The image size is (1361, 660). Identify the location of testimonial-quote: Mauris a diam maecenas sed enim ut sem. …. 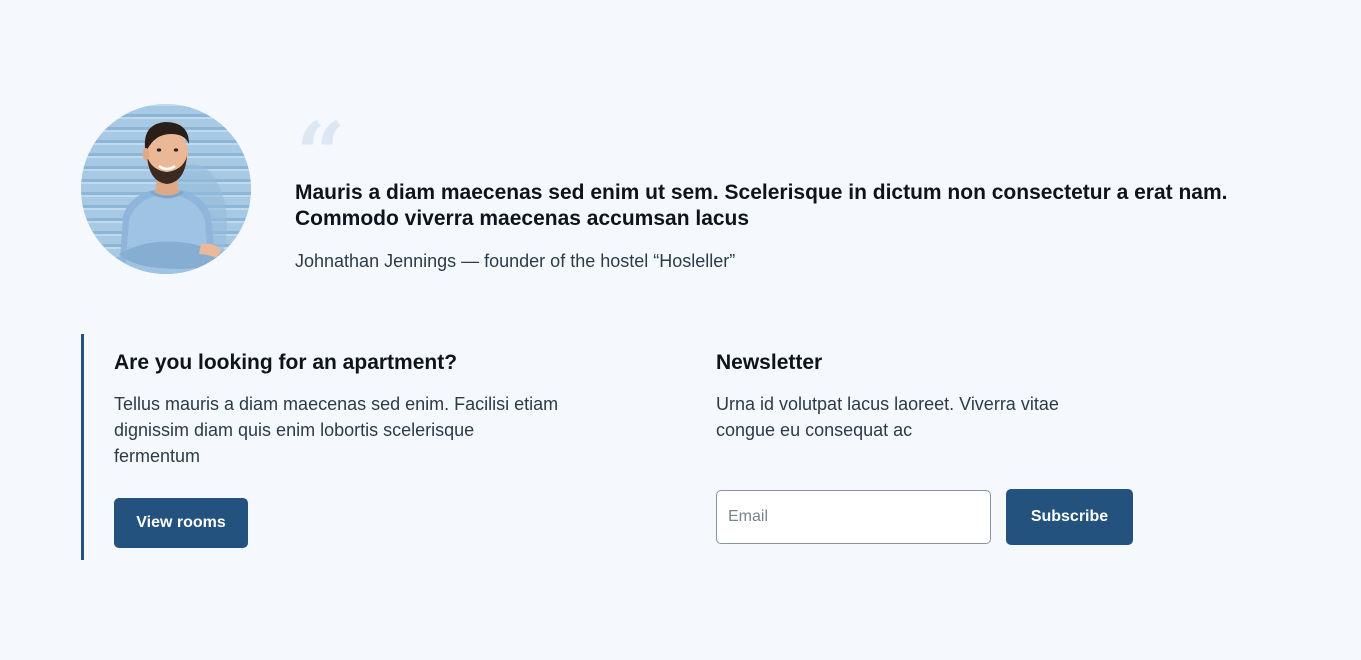
(761, 205).